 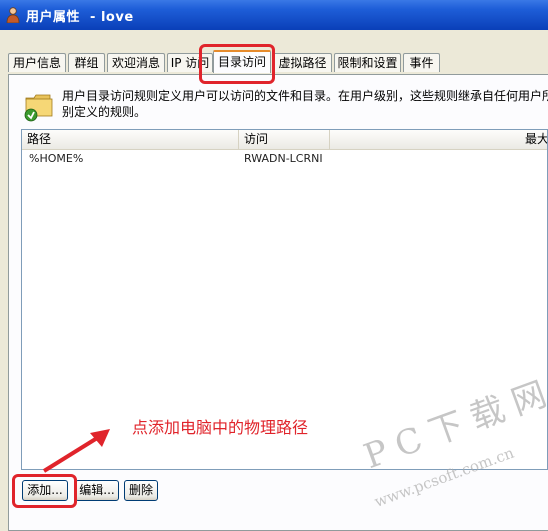 I want to click on delete-button: 删除, so click(x=141, y=490).